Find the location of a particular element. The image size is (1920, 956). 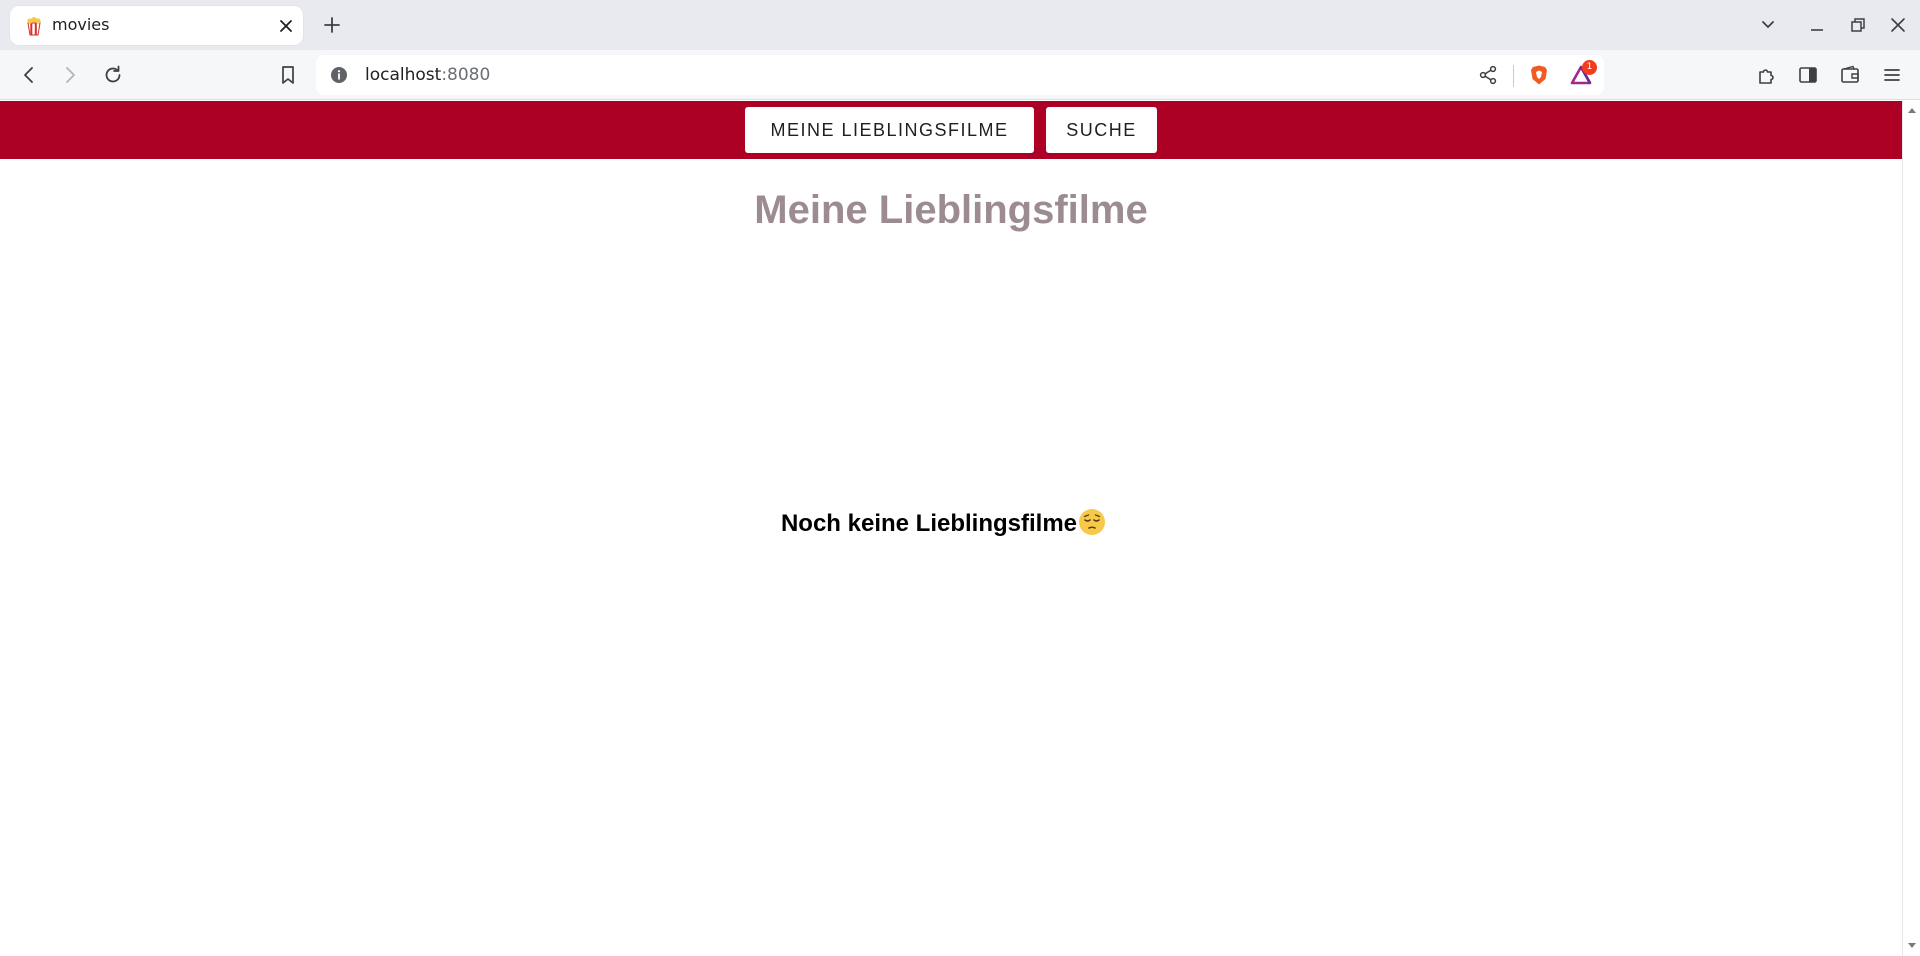

url-port: :8080 is located at coordinates (466, 75).